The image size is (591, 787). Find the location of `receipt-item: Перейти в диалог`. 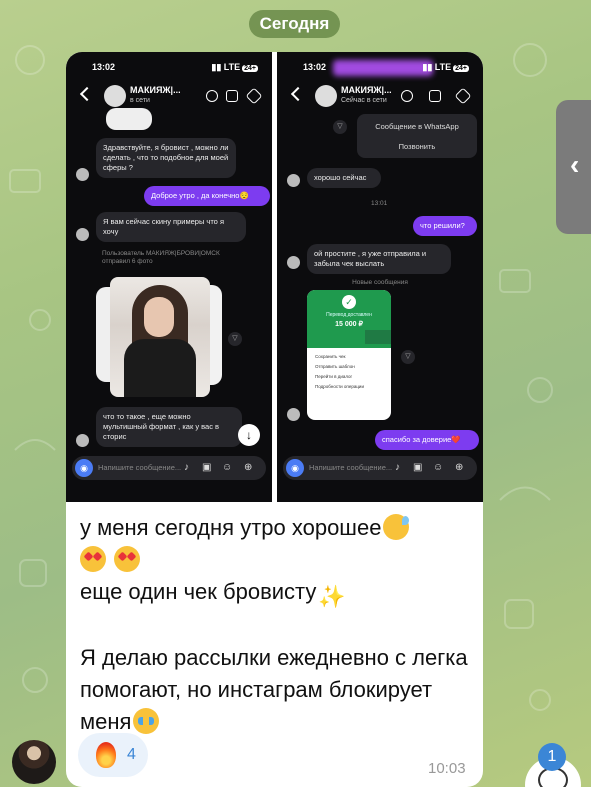

receipt-item: Перейти в диалог is located at coordinates (334, 376).